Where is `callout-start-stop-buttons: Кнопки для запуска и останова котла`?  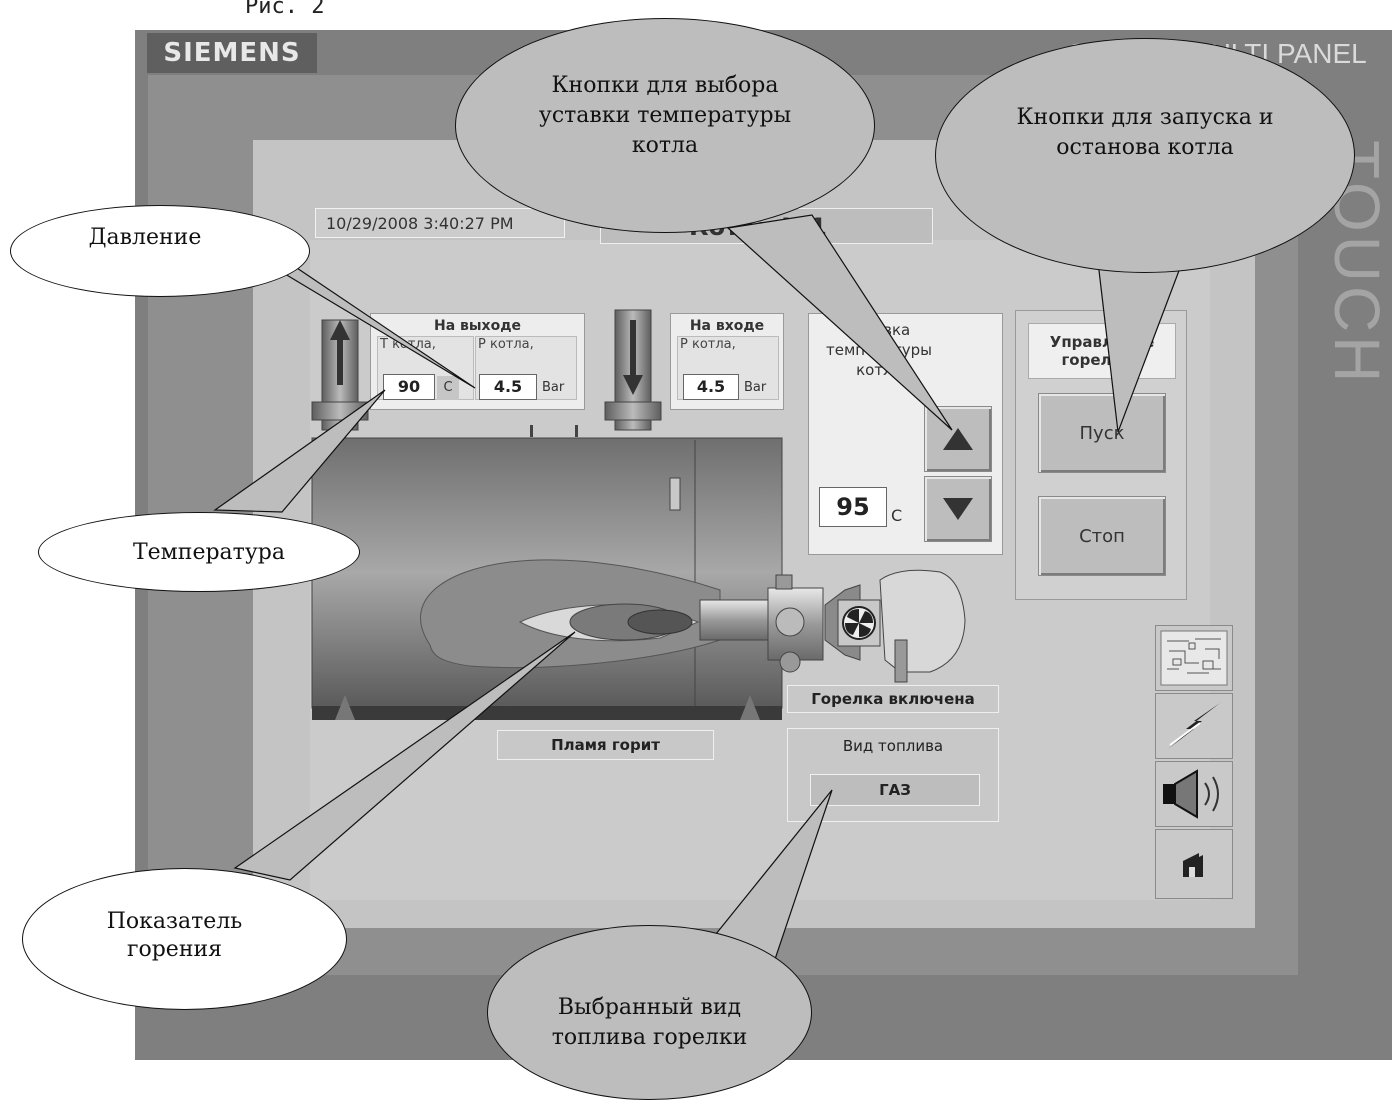
callout-start-stop-buttons: Кнопки для запуска и останова котла is located at coordinates (1145, 155).